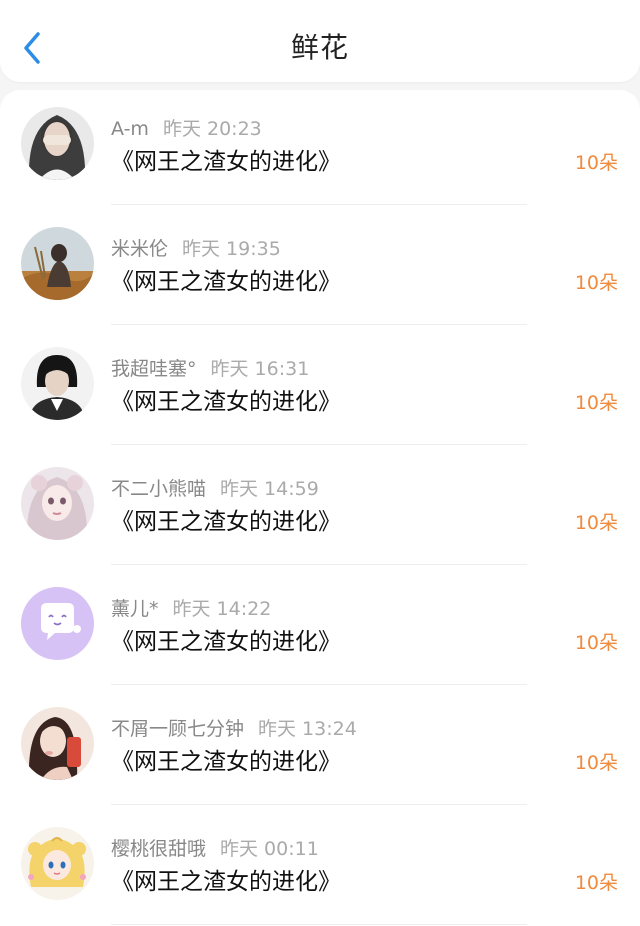 The width and height of the screenshot is (640, 926). I want to click on list-item: 薰儿* 昨天 14:22 《网王之渣女的进化》 10朵, so click(320, 630).